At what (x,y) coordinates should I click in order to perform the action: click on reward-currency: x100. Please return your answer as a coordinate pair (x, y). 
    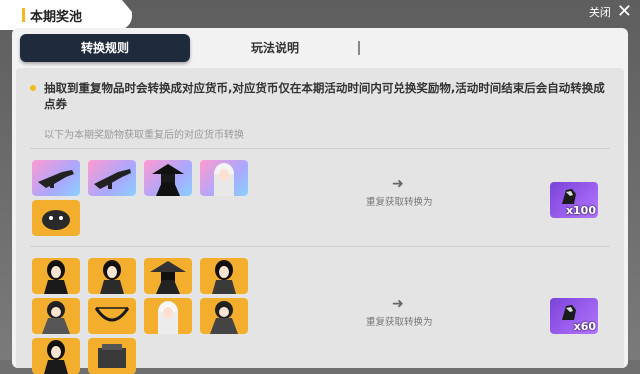
    Looking at the image, I should click on (574, 200).